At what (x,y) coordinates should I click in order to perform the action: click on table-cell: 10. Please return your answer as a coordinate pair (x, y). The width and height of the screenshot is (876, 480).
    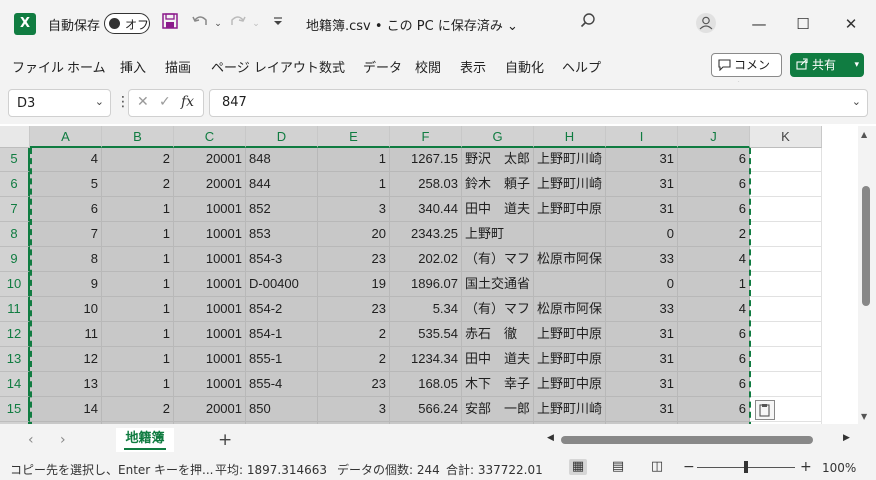
    Looking at the image, I should click on (66, 309).